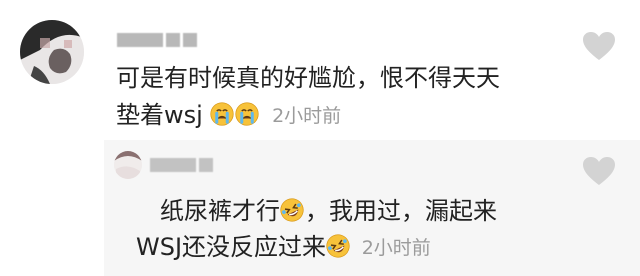 This screenshot has width=640, height=276. What do you see at coordinates (231, 247) in the screenshot?
I see `reply-text-line2: WSJ还没反应过来` at bounding box center [231, 247].